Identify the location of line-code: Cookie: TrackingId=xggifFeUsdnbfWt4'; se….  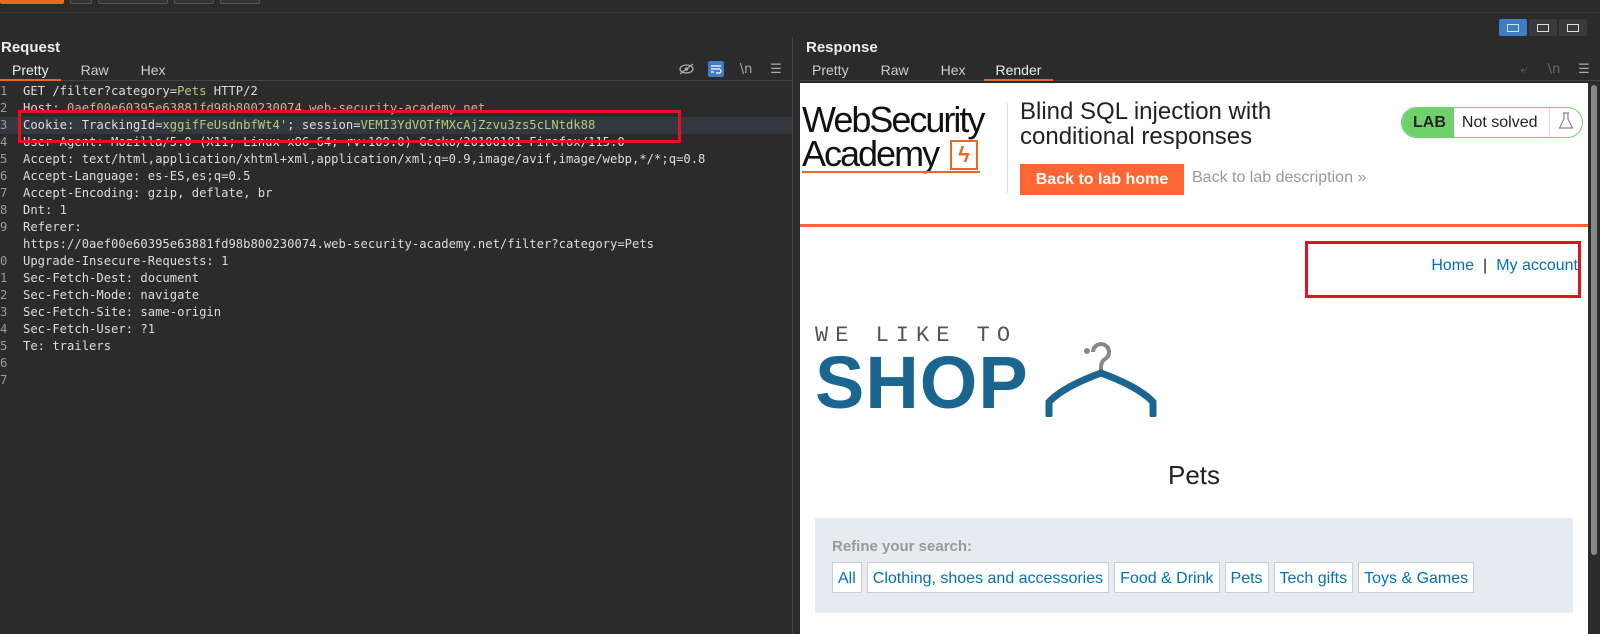
(309, 125).